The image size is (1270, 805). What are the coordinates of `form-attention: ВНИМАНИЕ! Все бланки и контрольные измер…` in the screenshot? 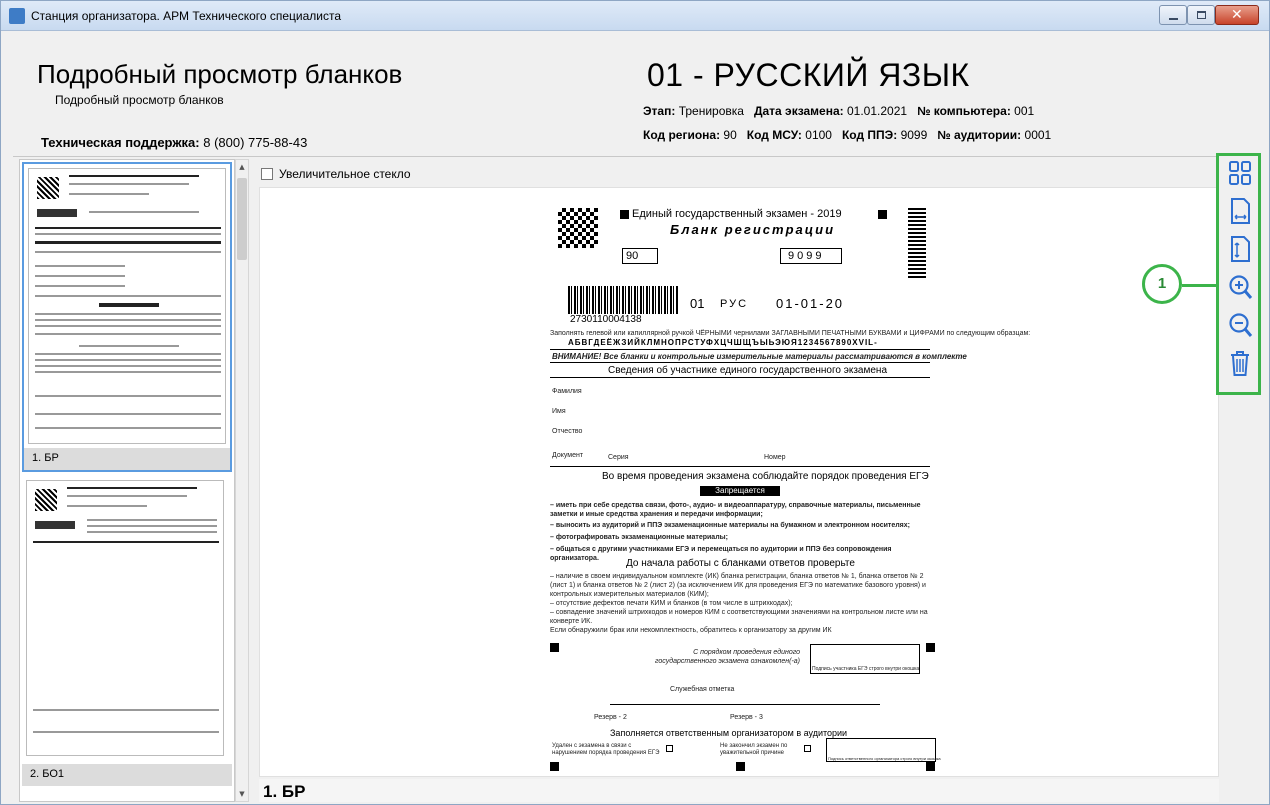 It's located at (759, 356).